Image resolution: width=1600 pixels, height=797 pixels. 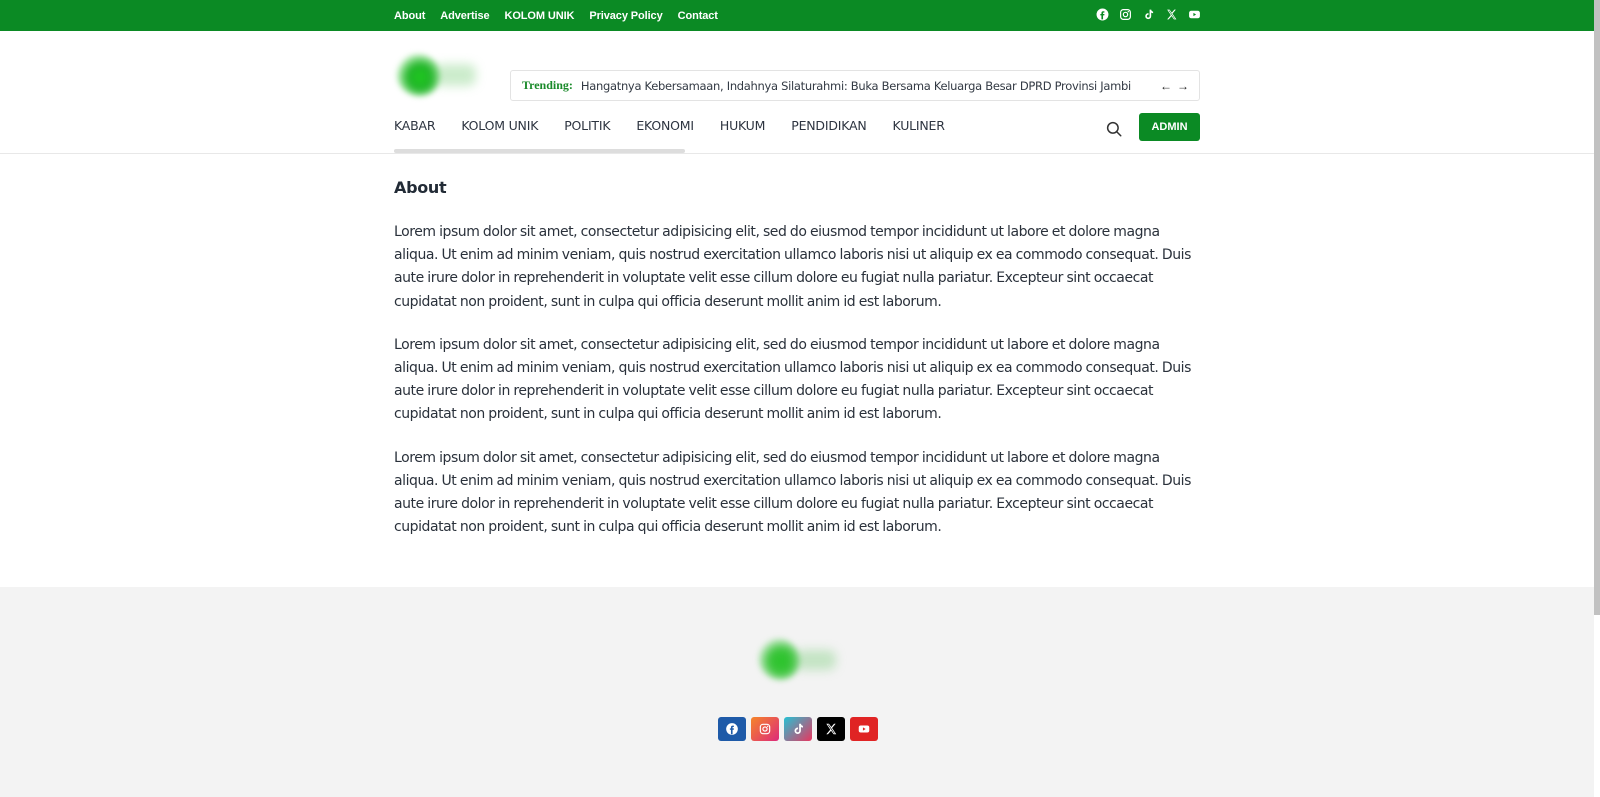 I want to click on top-social-links, so click(x=1148, y=14).